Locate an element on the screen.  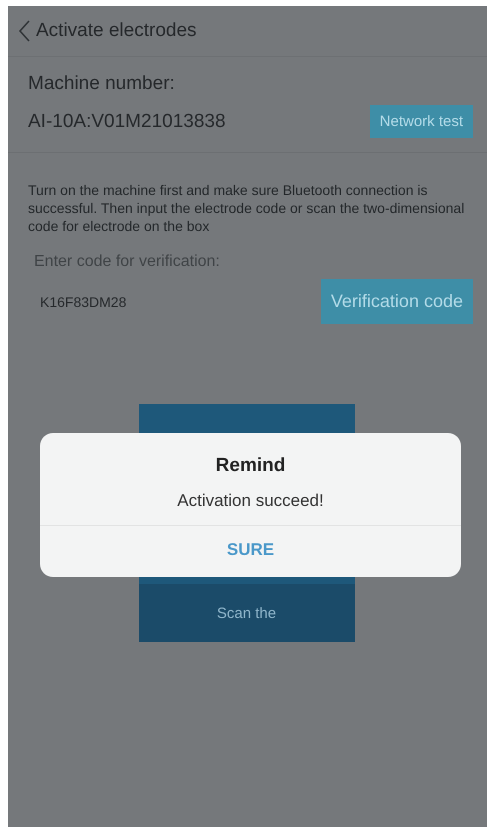
machine-number-label: Machine number: is located at coordinates (102, 84).